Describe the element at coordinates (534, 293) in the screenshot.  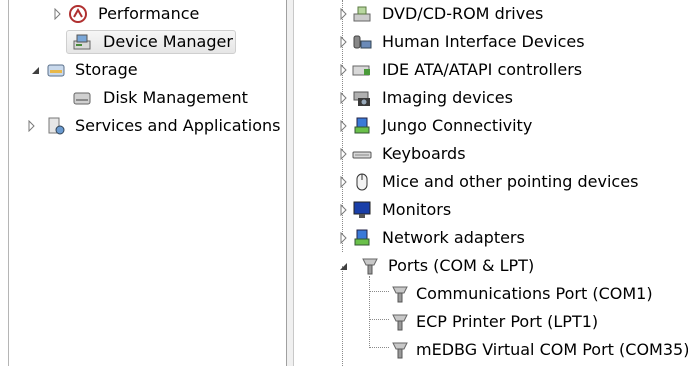
I see `device-item-label: Communications Port (COM1)` at that location.